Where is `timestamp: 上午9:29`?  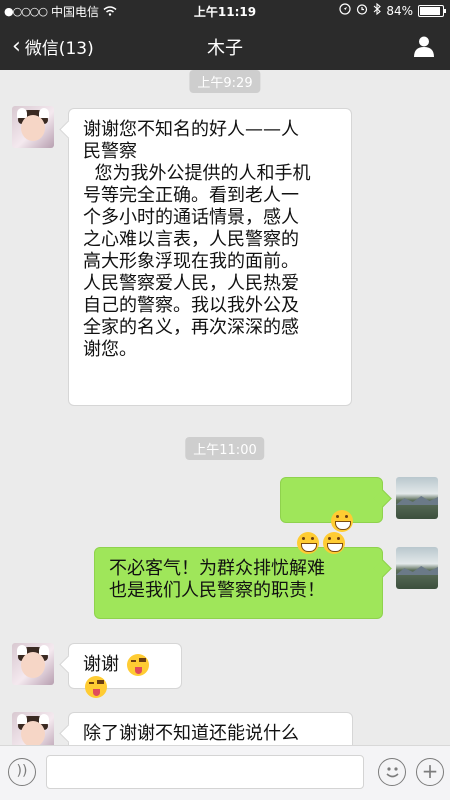
timestamp: 上午9:29 is located at coordinates (225, 81).